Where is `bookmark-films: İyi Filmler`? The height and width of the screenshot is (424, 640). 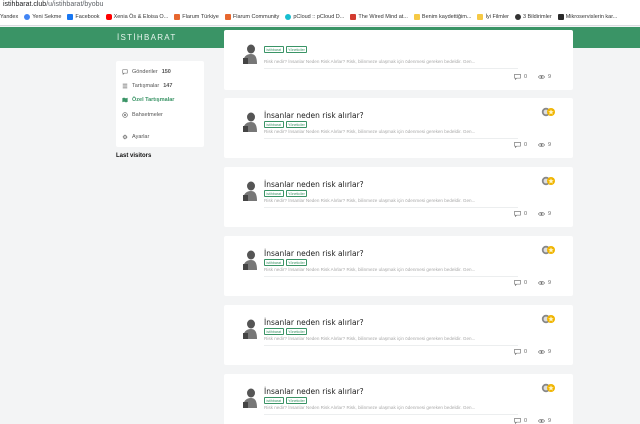
bookmark-films: İyi Filmler is located at coordinates (493, 17).